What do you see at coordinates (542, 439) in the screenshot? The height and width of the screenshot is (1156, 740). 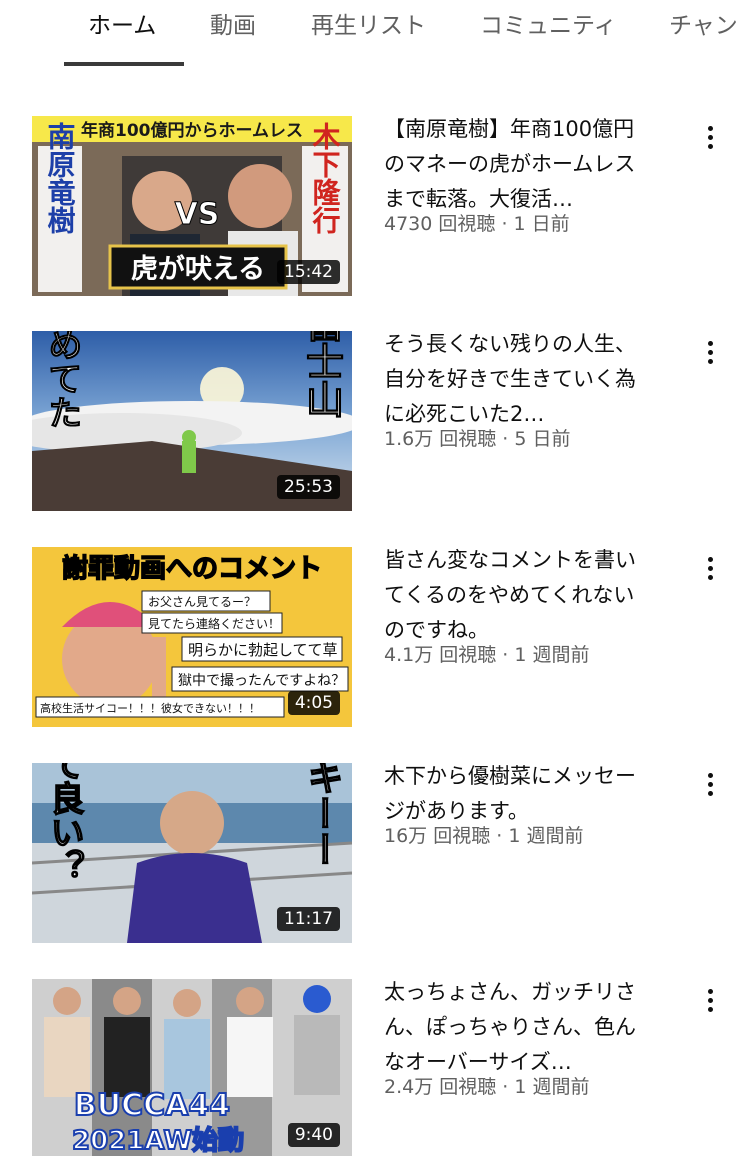 I see `upload-age: 5 日前` at bounding box center [542, 439].